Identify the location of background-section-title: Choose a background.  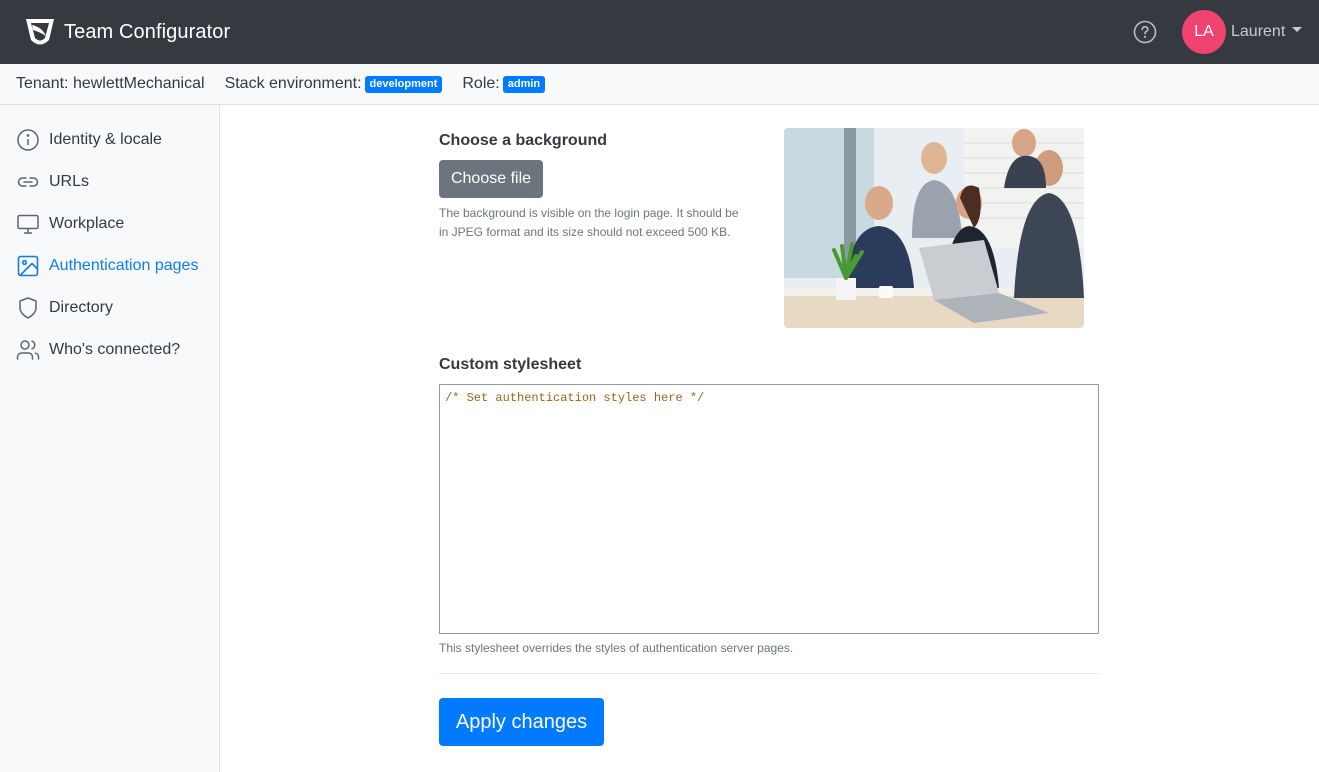
(523, 140).